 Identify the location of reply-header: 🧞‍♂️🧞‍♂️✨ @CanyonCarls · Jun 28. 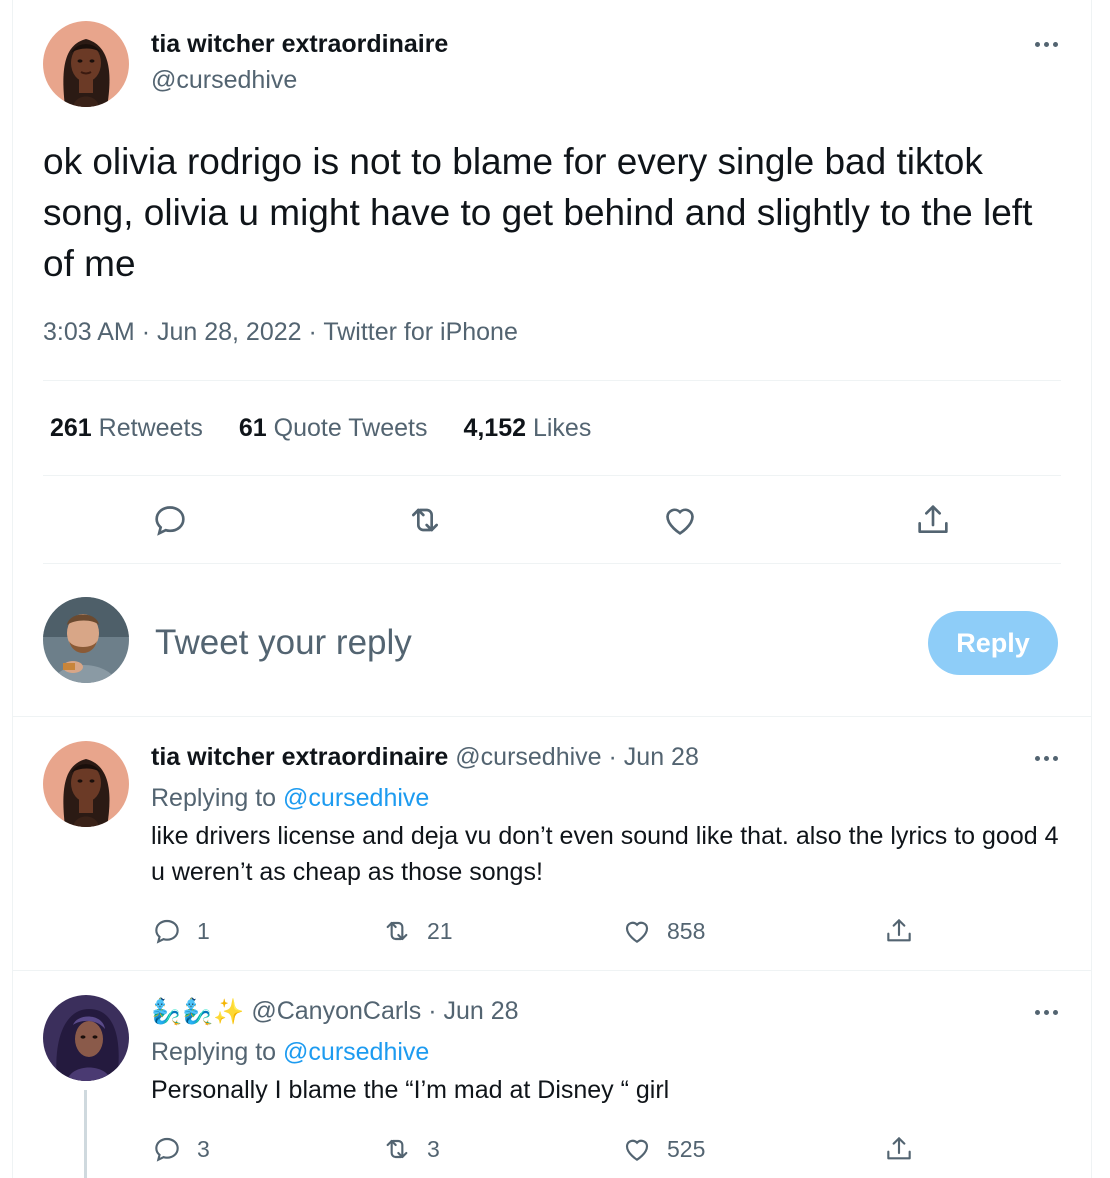
(335, 1012).